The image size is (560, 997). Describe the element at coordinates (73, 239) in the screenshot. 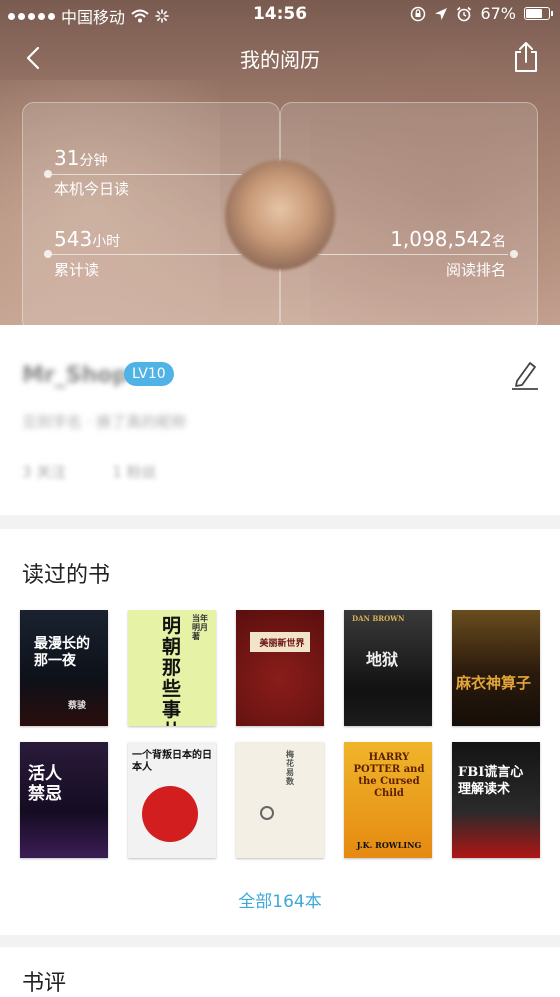

I see `stat-total-value: 543` at that location.